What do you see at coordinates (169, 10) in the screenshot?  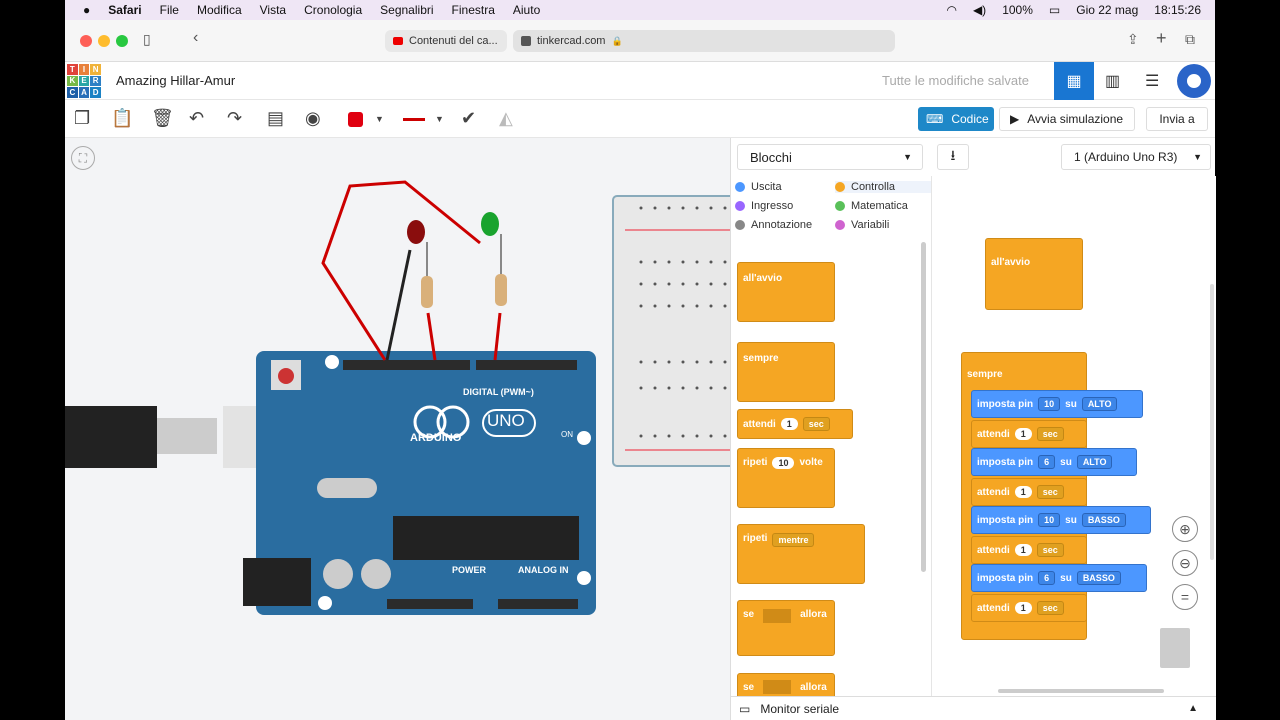 I see `menu-file: File` at bounding box center [169, 10].